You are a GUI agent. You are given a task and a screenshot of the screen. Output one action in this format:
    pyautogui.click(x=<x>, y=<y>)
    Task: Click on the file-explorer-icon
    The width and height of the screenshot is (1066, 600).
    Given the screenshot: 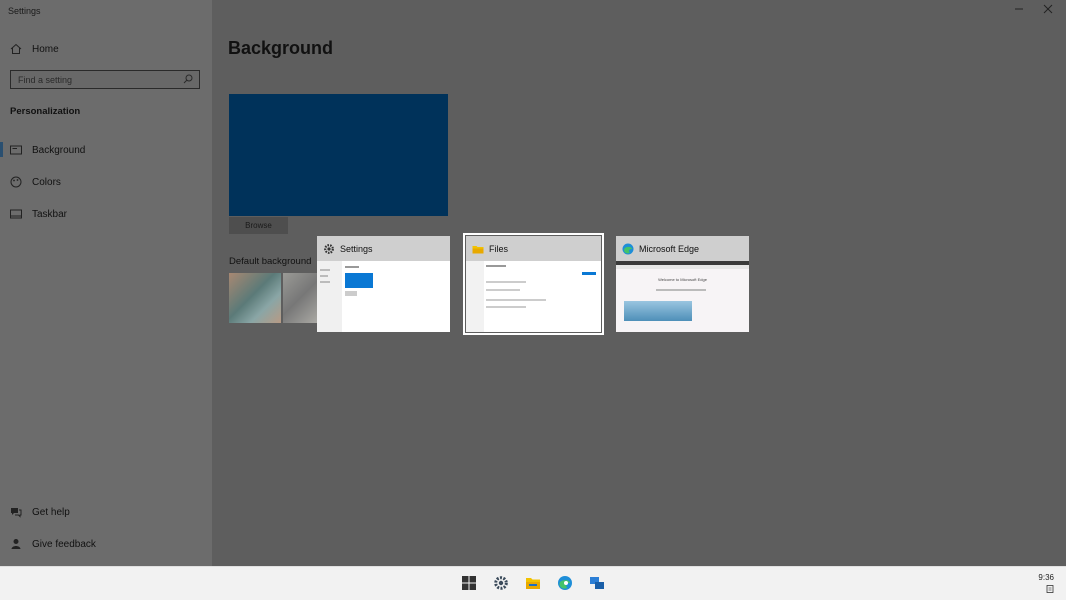 What is the action you would take?
    pyautogui.click(x=533, y=583)
    